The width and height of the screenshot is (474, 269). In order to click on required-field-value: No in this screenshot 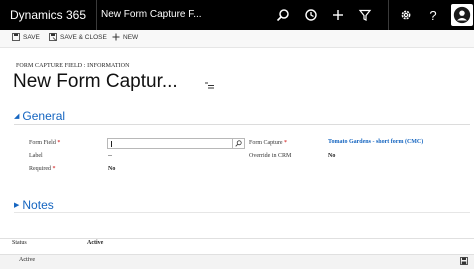, I will do `click(111, 169)`.